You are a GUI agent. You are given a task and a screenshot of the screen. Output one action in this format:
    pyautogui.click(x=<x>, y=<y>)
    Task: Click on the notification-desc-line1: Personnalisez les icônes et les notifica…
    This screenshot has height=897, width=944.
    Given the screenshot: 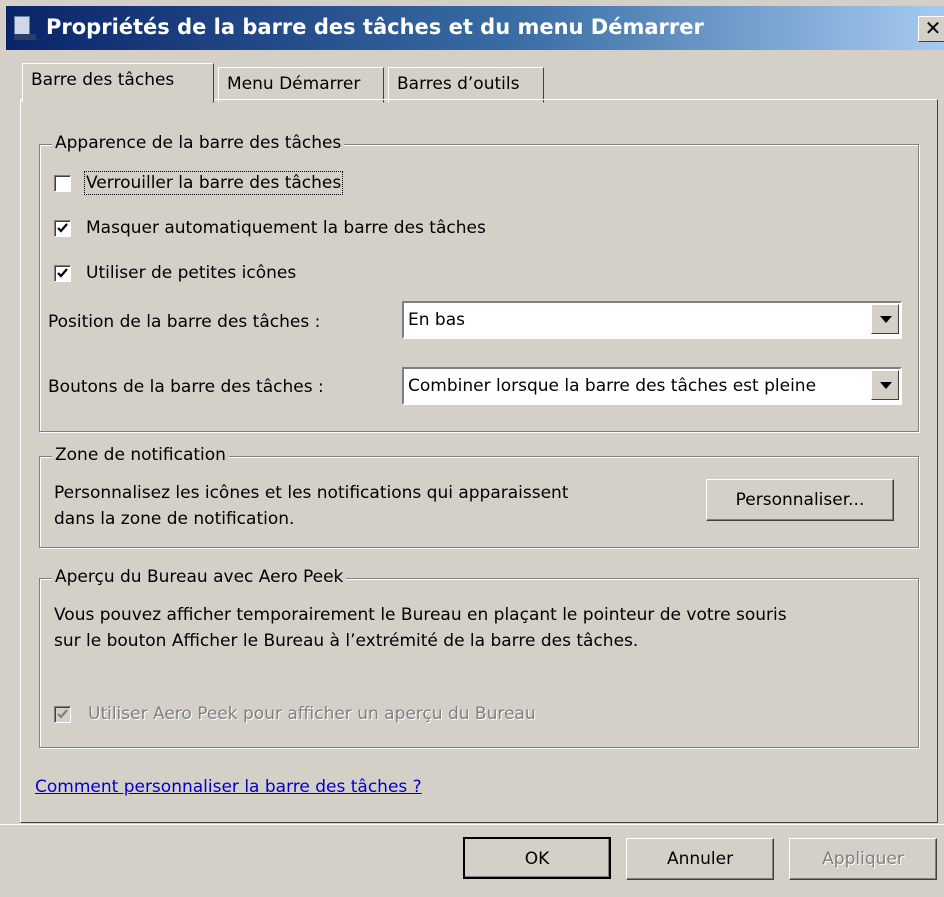 What is the action you would take?
    pyautogui.click(x=311, y=493)
    